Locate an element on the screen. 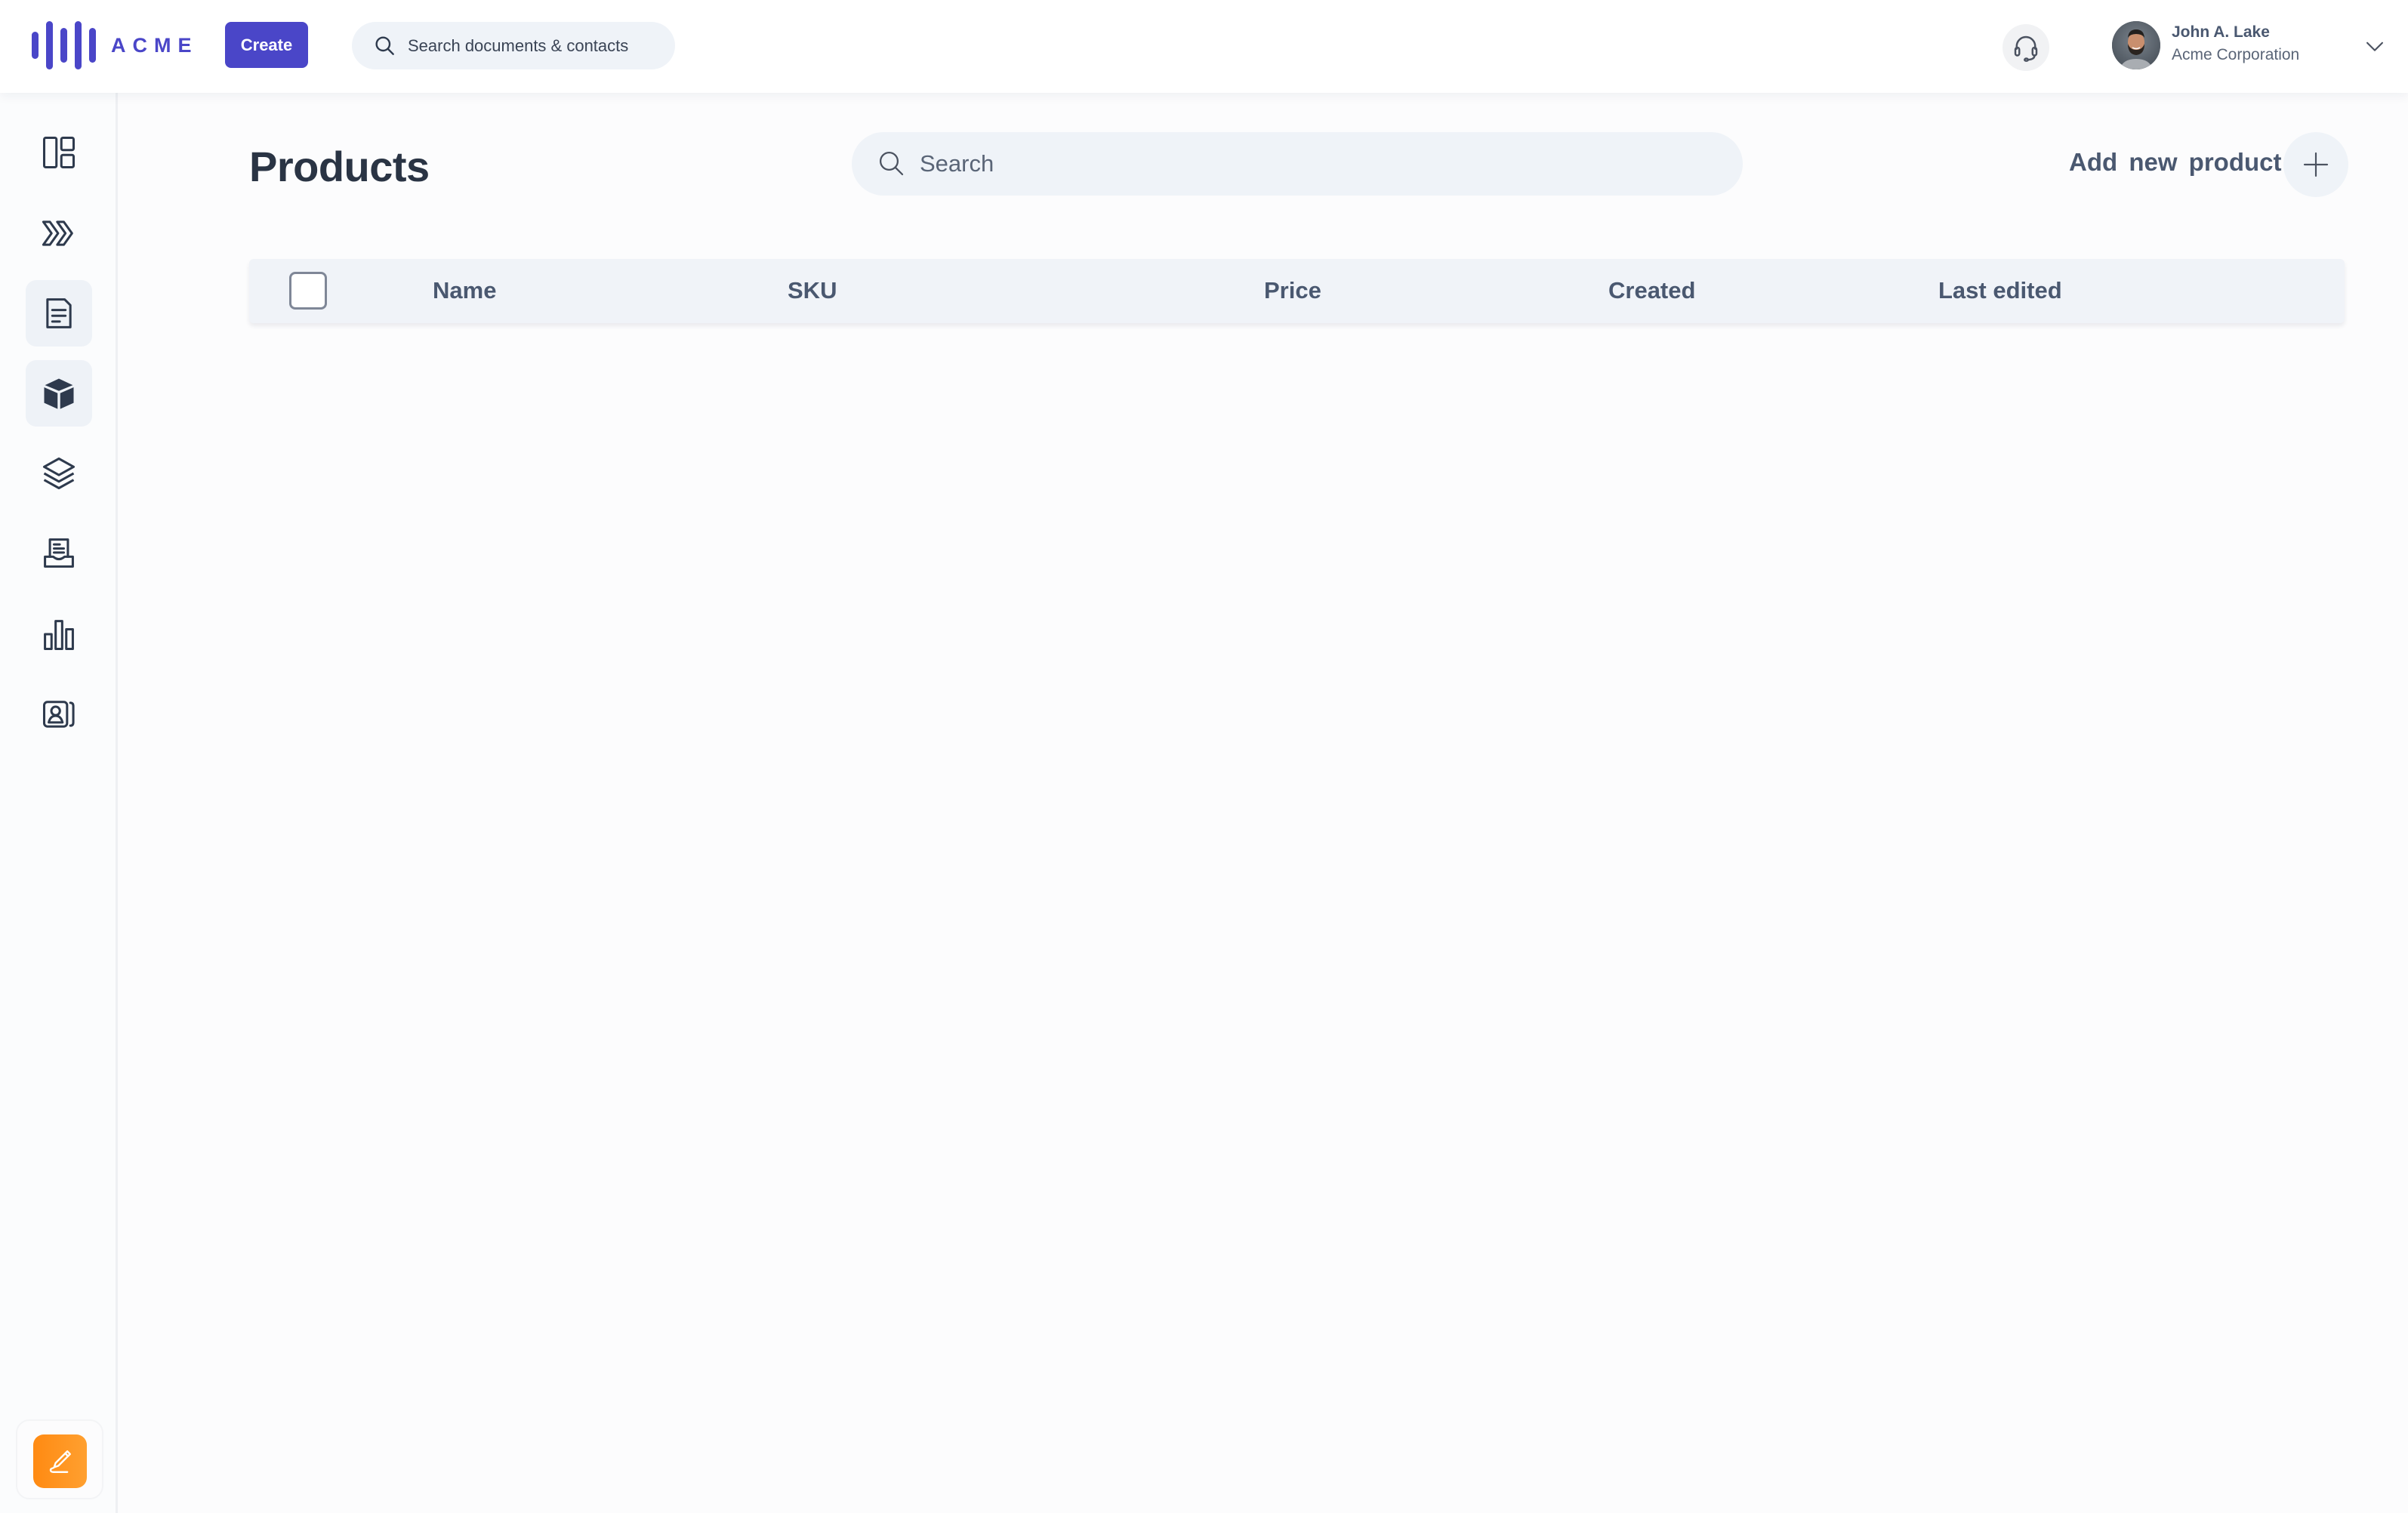 The image size is (2408, 1513). global-search: Search documents & contacts is located at coordinates (513, 45).